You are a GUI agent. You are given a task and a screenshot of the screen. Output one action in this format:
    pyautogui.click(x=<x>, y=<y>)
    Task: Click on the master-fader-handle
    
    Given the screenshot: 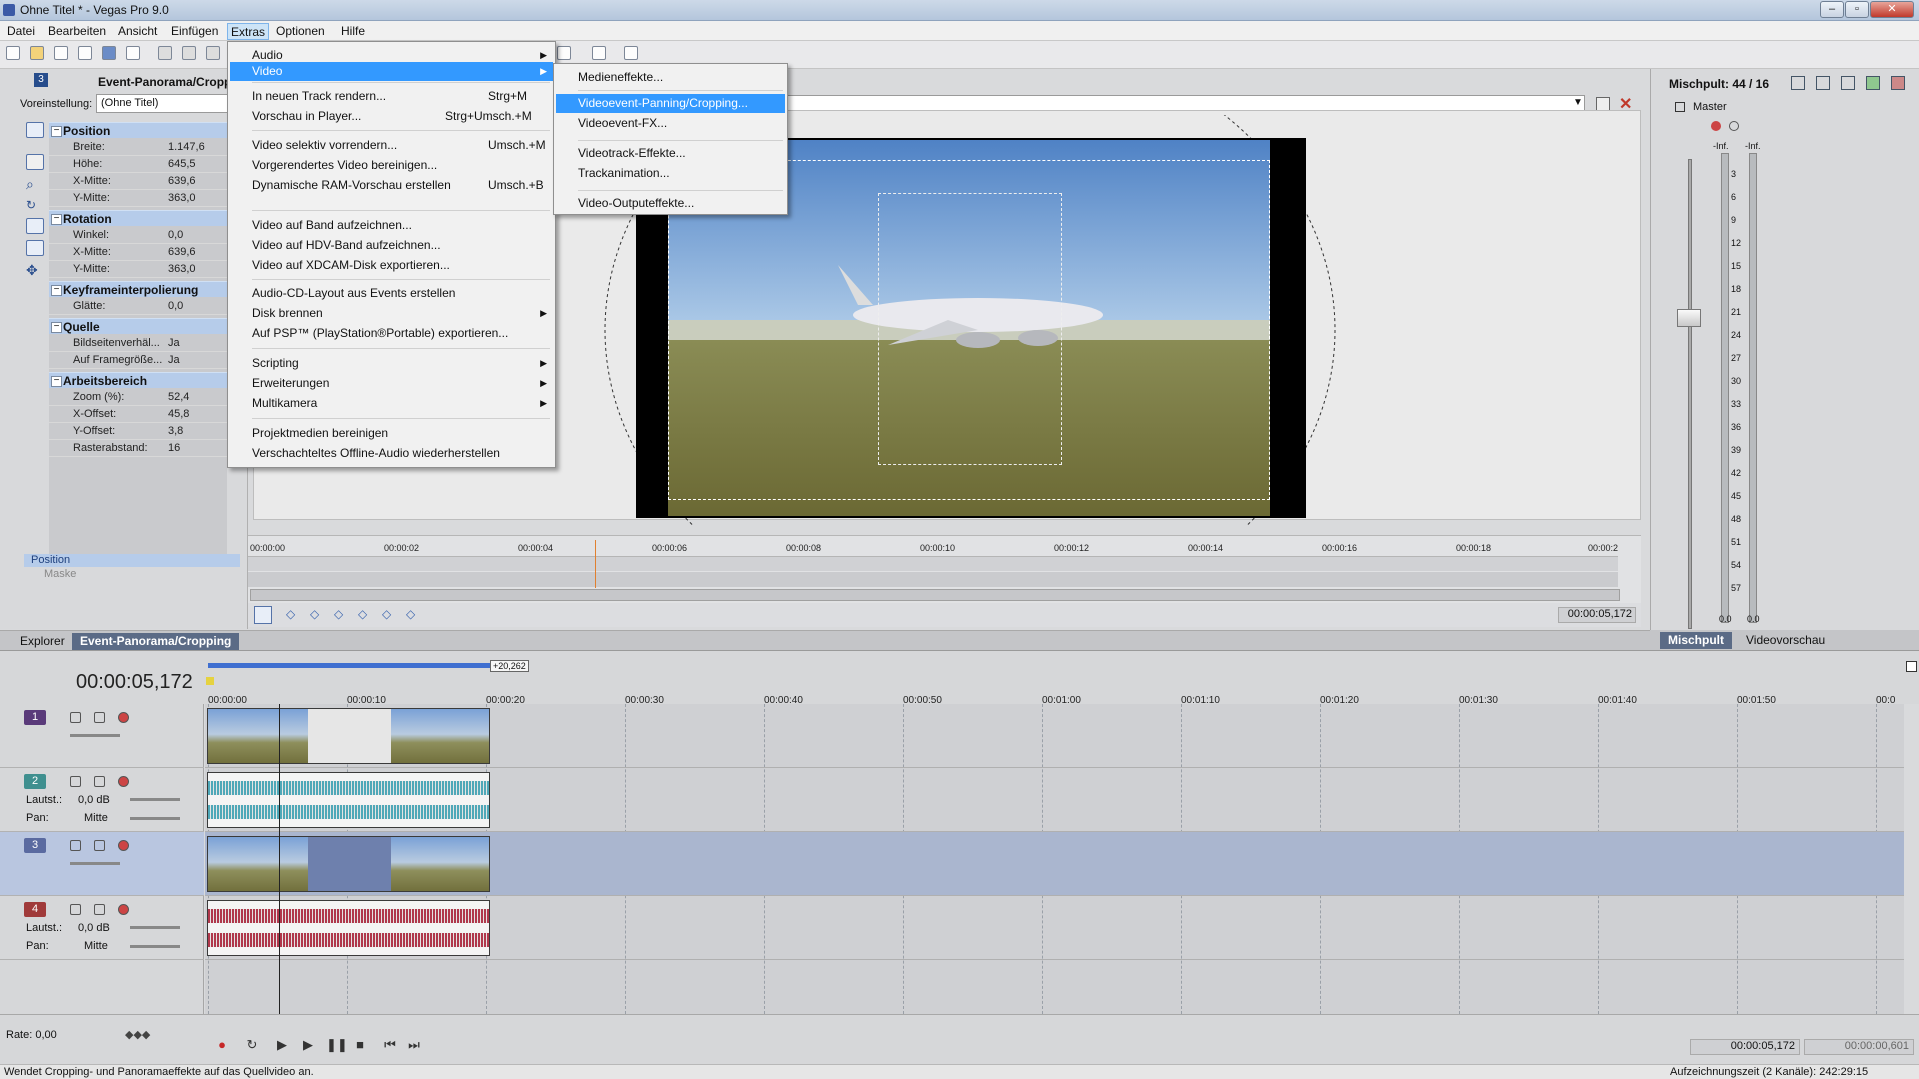 What is the action you would take?
    pyautogui.click(x=1689, y=318)
    